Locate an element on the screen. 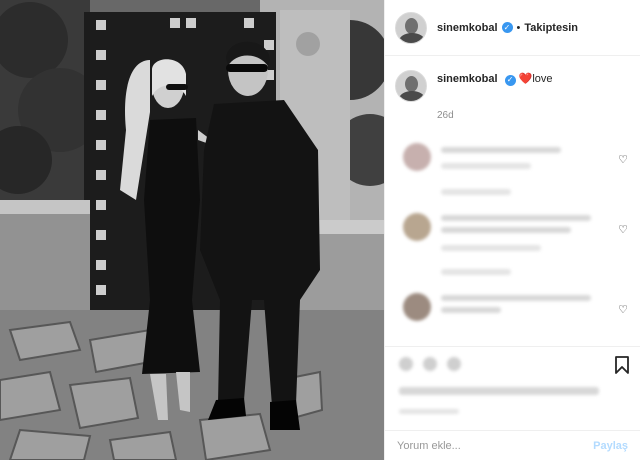 The width and height of the screenshot is (640, 460). add-comment-input is located at coordinates (495, 445).